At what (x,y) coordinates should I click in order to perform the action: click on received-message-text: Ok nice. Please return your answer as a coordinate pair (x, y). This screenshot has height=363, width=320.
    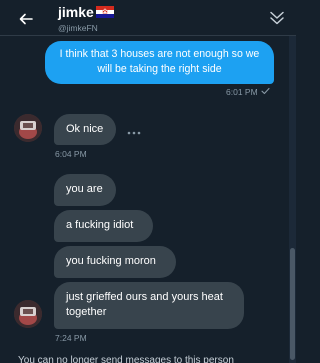
    Looking at the image, I should click on (85, 129).